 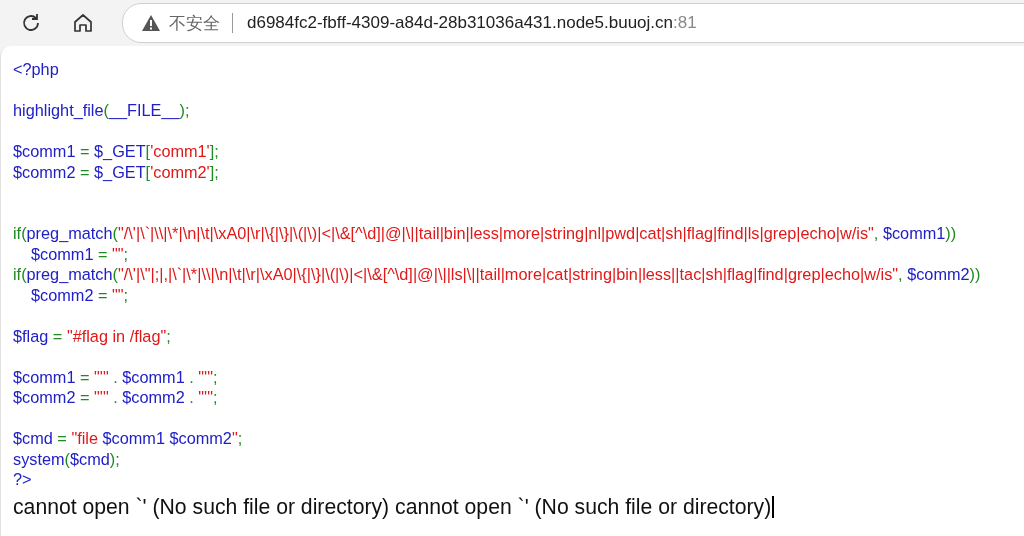 I want to click on address-bar: 不安全 d6984fc2-fbff-4309-a84d-28b31036a431.node5.buuoj.cn:81, so click(x=573, y=23).